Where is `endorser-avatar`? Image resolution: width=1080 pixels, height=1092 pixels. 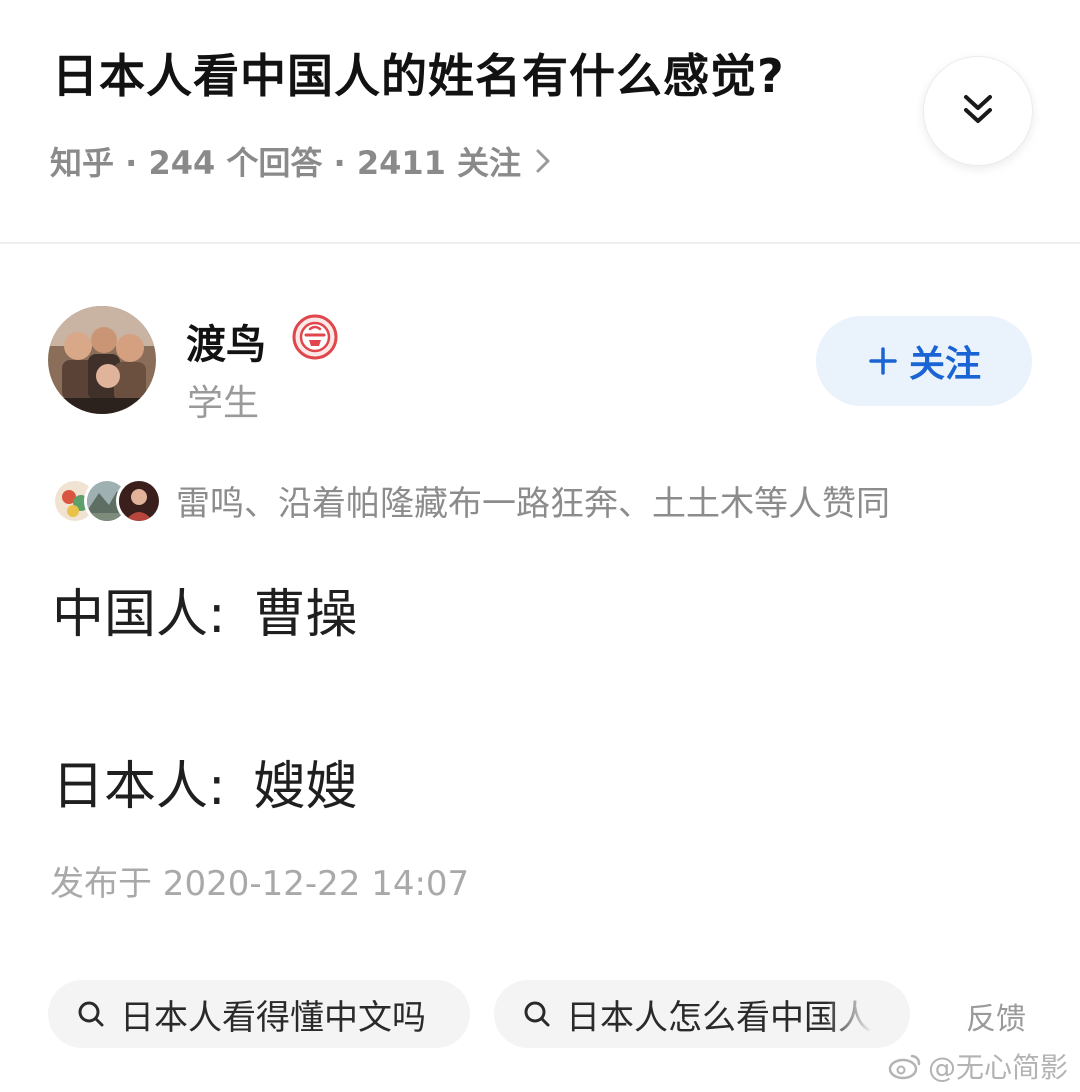 endorser-avatar is located at coordinates (139, 500).